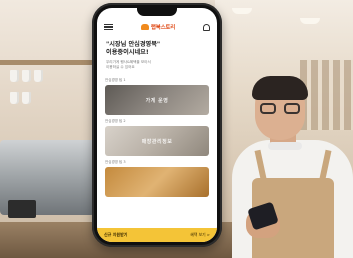  What do you see at coordinates (285, 146) in the screenshot?
I see `face-mask` at bounding box center [285, 146].